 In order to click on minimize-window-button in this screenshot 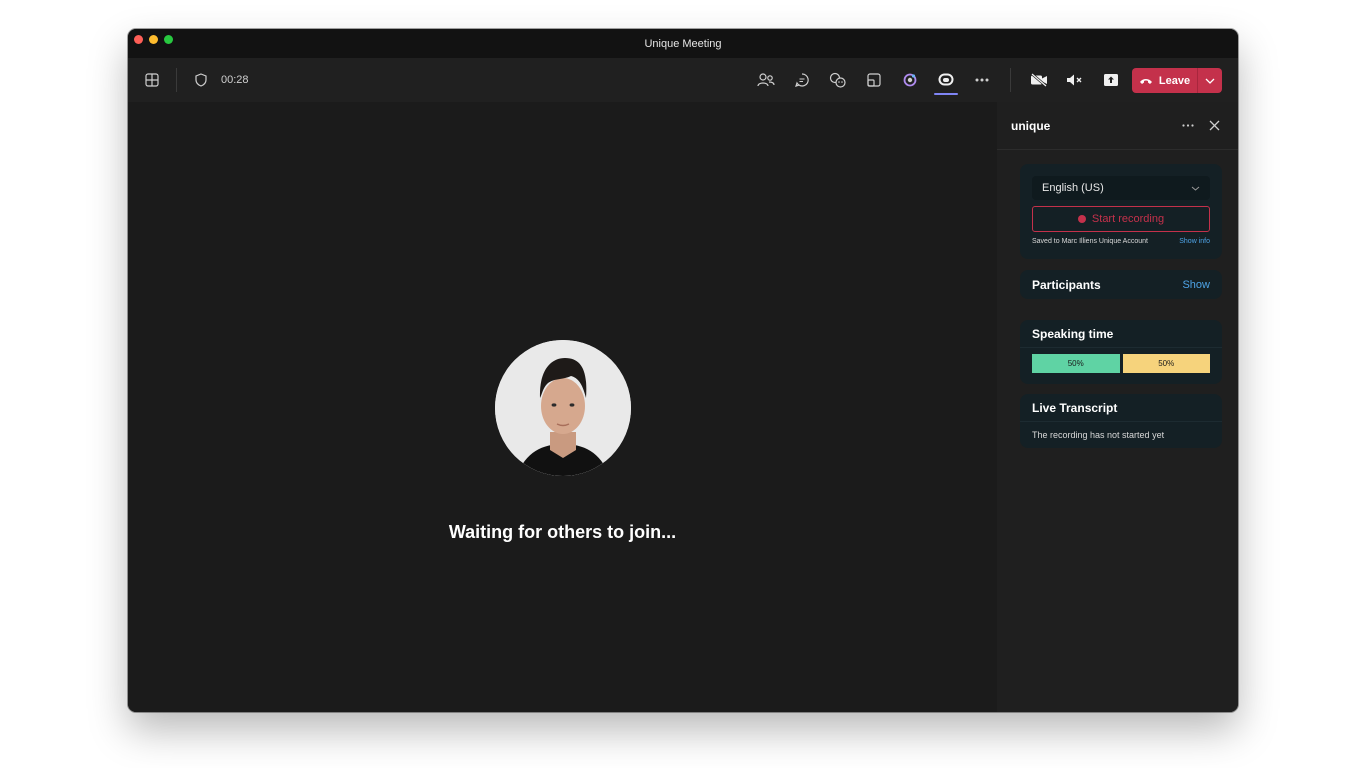, I will do `click(153, 39)`.